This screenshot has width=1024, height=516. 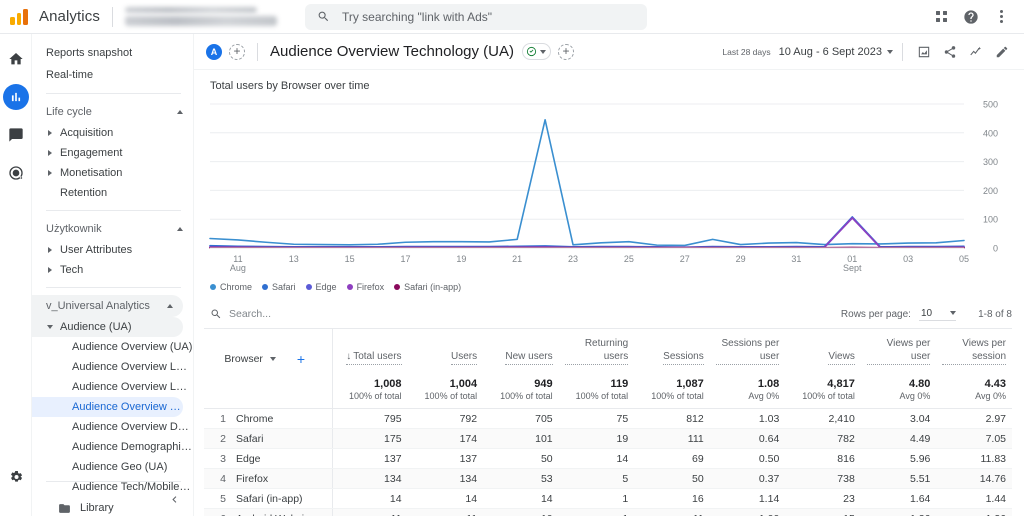 What do you see at coordinates (112, 347) in the screenshot?
I see `sidebar-item-audience-overview-ua: Audience Overview (UA)` at bounding box center [112, 347].